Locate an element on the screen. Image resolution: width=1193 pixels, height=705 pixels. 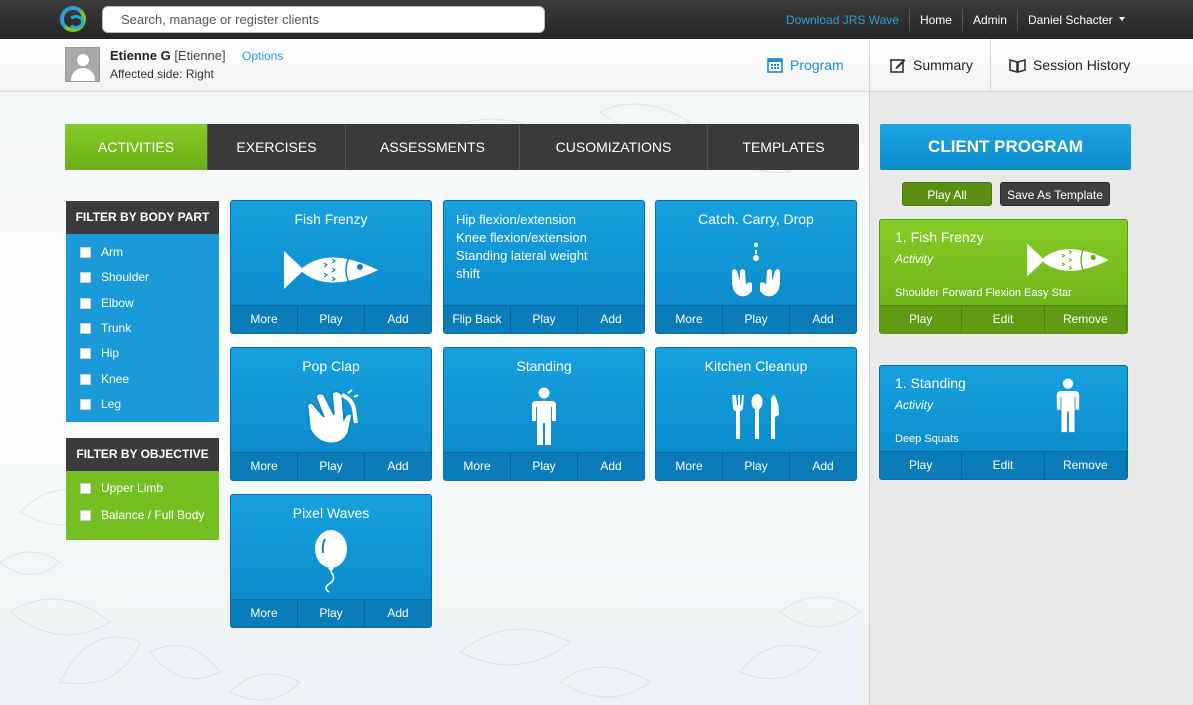
activity-card-catch-carry-drop: Catch. Carry, Drop More Play Add is located at coordinates (756, 267).